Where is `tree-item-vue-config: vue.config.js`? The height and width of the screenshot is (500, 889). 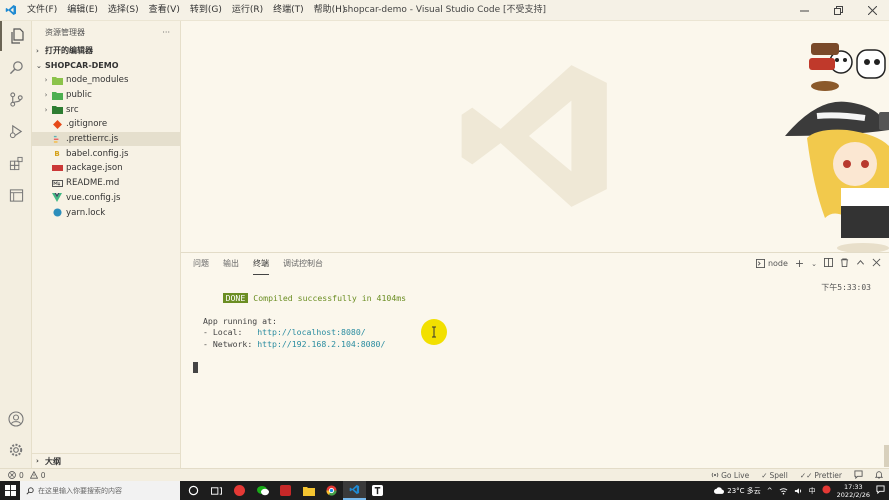
tree-item-vue-config: vue.config.js is located at coordinates (106, 198).